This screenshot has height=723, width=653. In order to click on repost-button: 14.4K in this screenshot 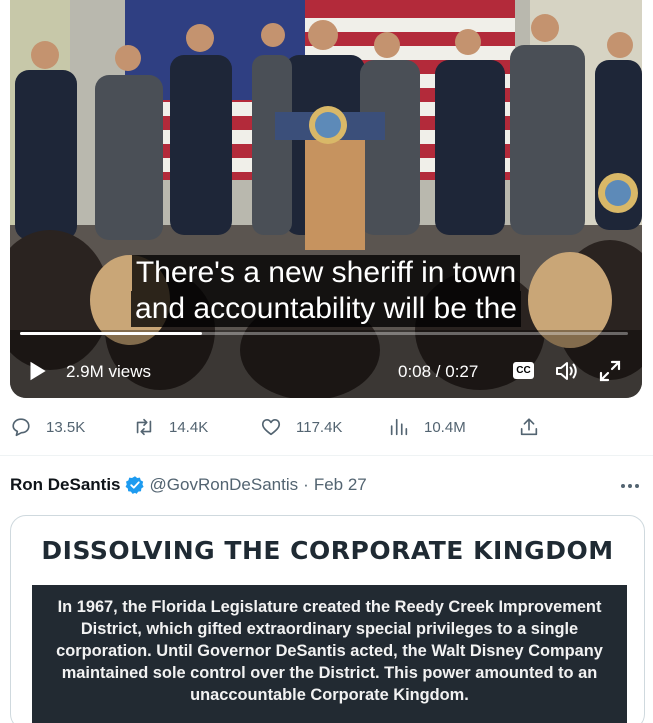, I will do `click(170, 427)`.